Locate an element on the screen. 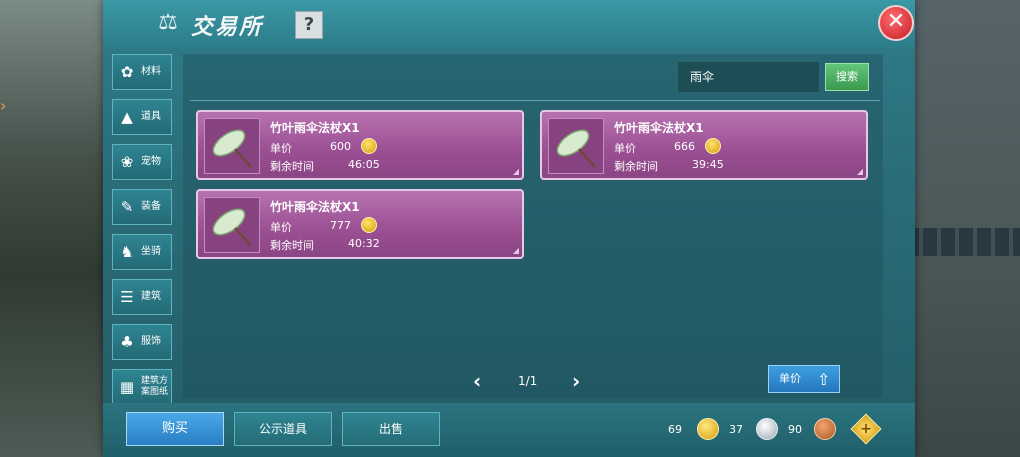 The image size is (1020, 457). window-title: 交易所 is located at coordinates (227, 27).